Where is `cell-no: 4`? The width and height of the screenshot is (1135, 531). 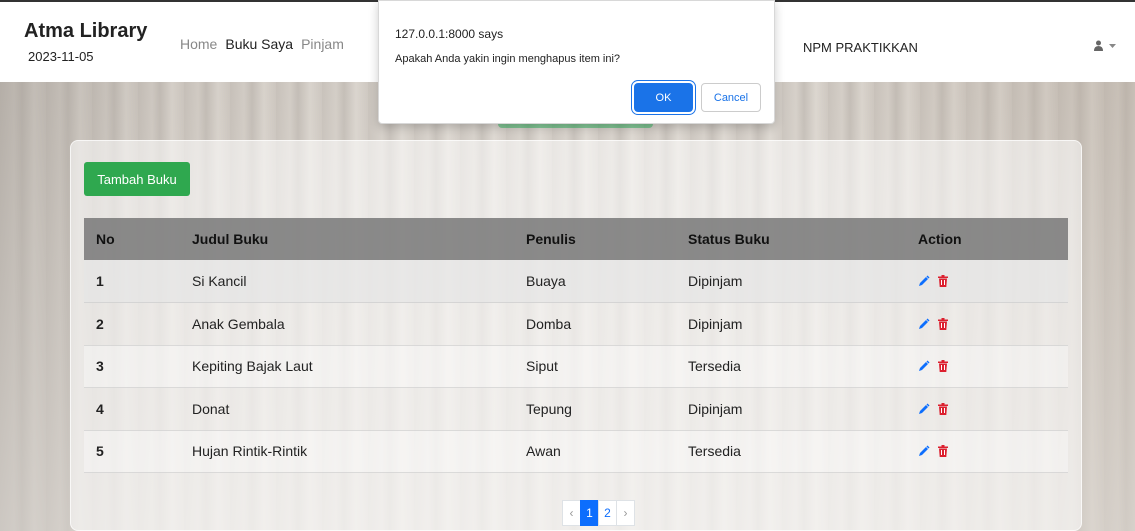
cell-no: 4 is located at coordinates (132, 409).